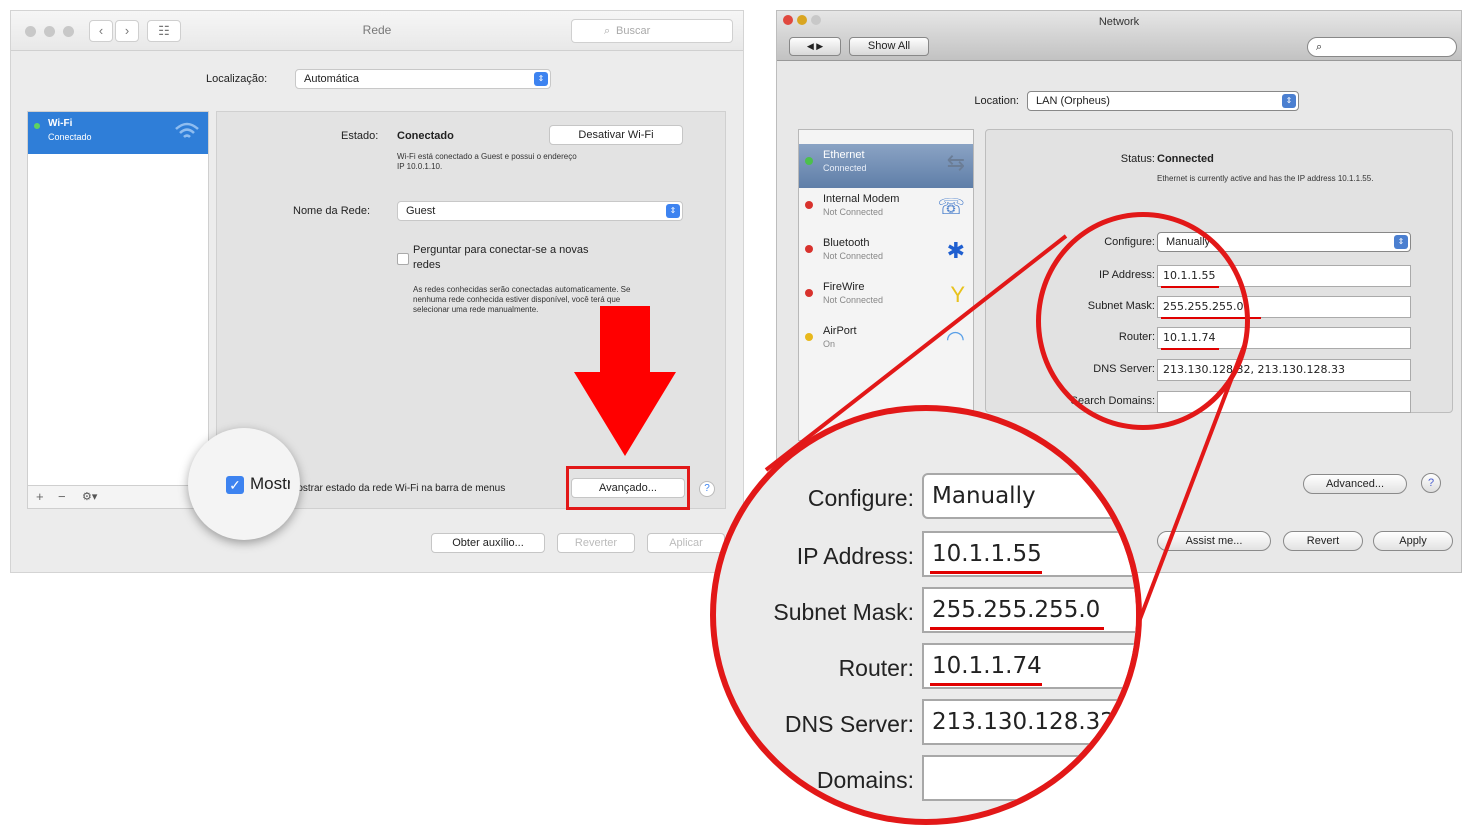  What do you see at coordinates (1137, 159) in the screenshot?
I see `status-label: Status:` at bounding box center [1137, 159].